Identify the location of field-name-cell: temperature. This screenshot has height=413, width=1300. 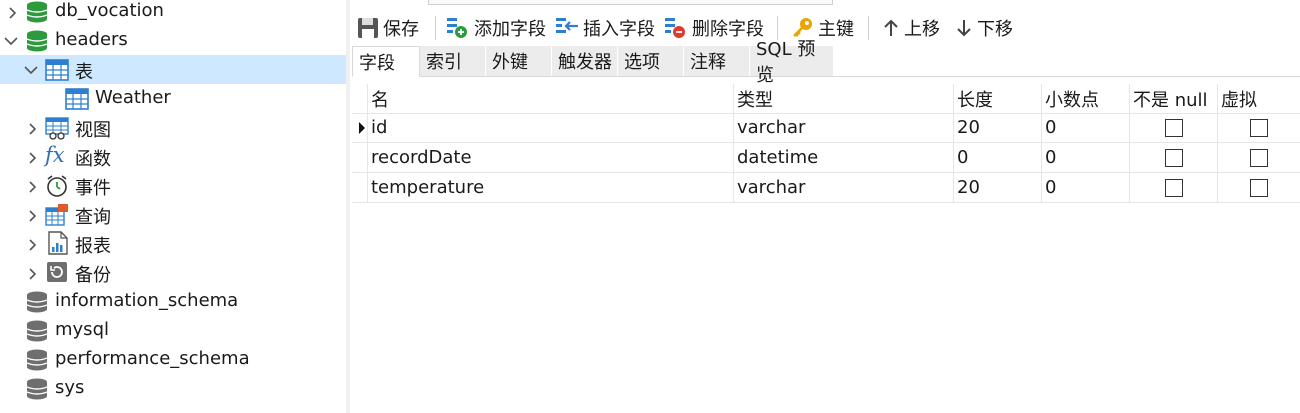
(551, 187).